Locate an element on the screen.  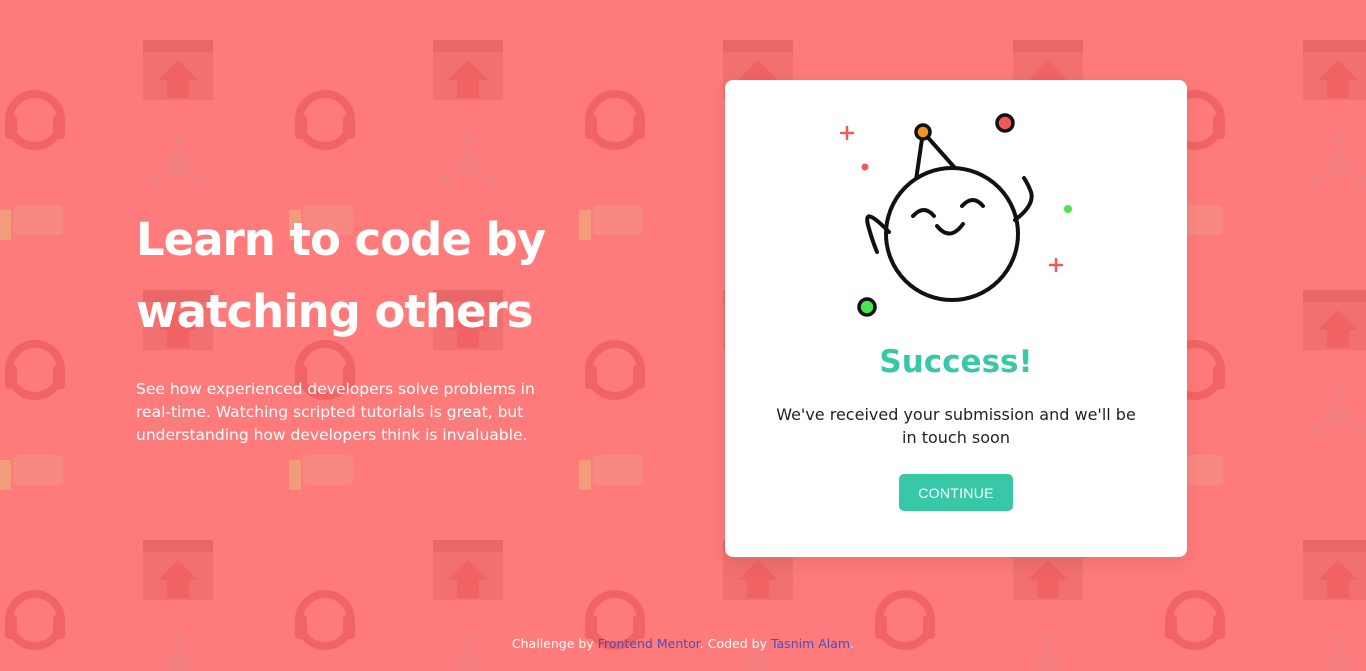
happy-party-character-icon is located at coordinates (955, 215).